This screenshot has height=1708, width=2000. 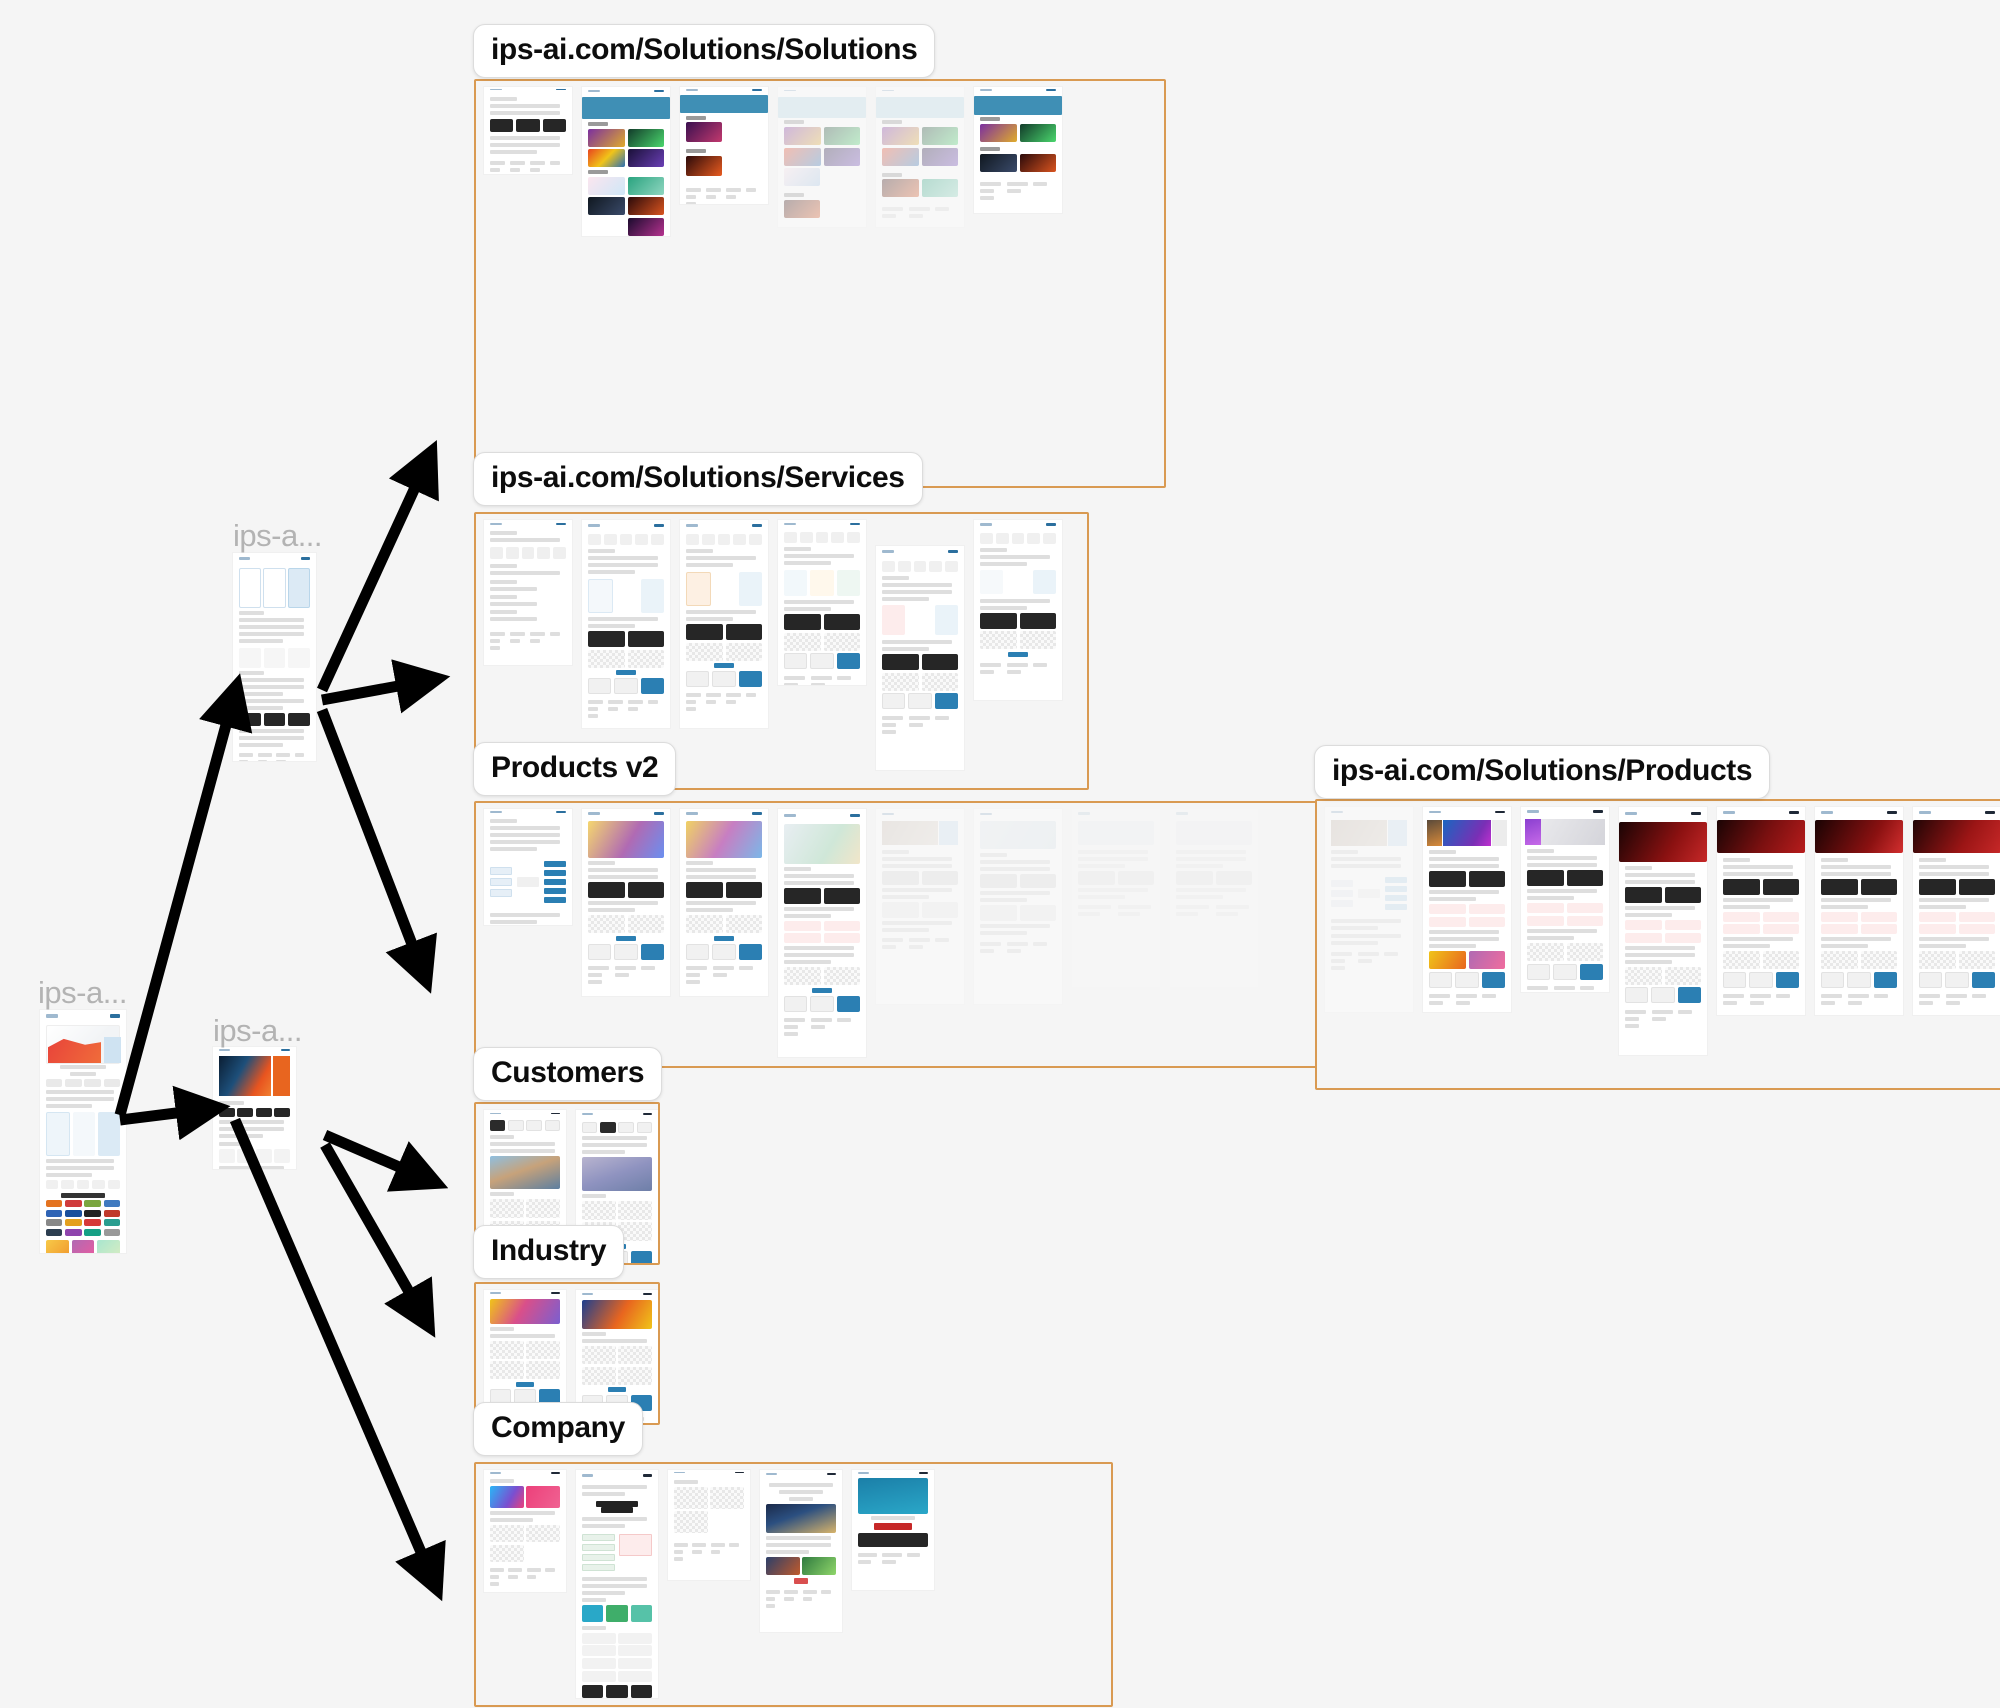 I want to click on frame-label-industry: Industry, so click(x=549, y=1252).